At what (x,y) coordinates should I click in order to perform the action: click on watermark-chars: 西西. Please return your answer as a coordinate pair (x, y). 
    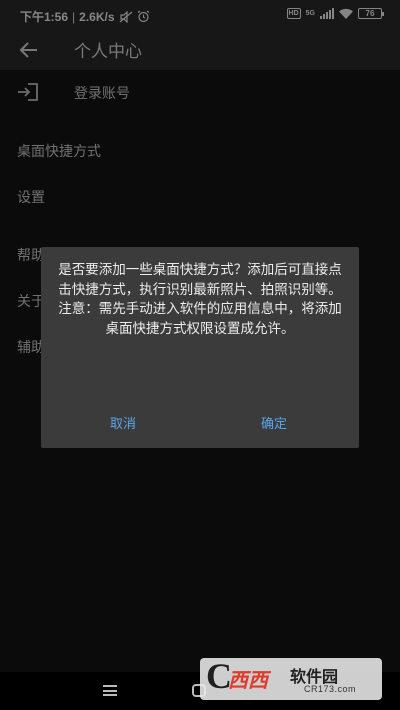
    Looking at the image, I should click on (248, 680).